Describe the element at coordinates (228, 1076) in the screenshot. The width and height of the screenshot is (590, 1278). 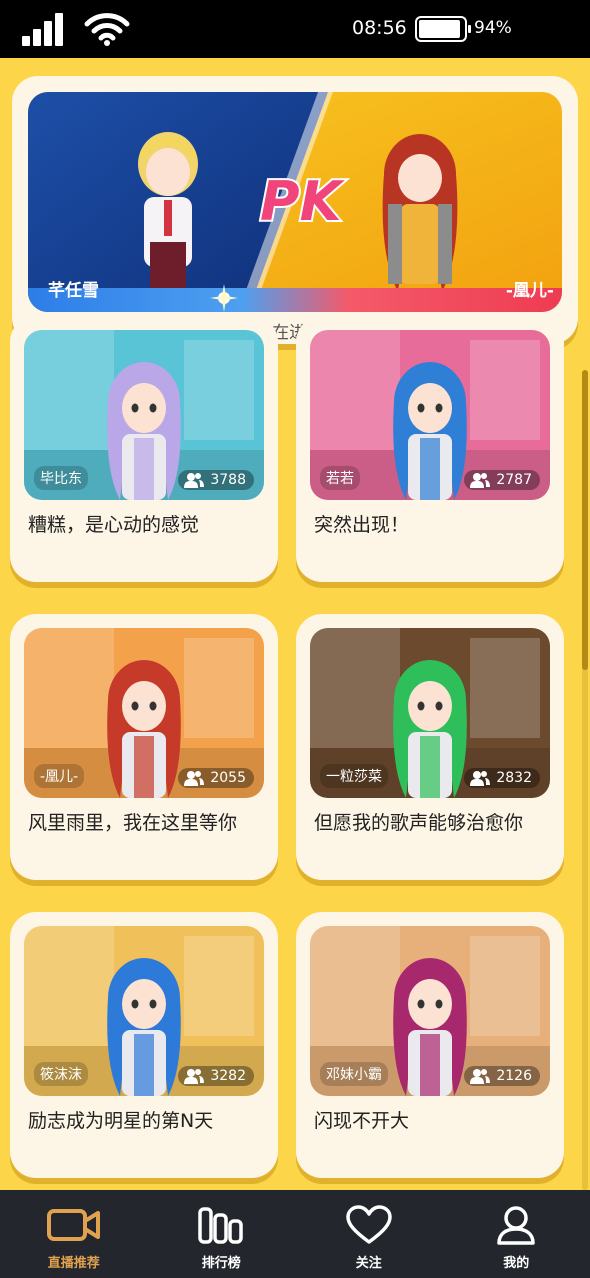
I see `viewer-count-value: 3282` at that location.